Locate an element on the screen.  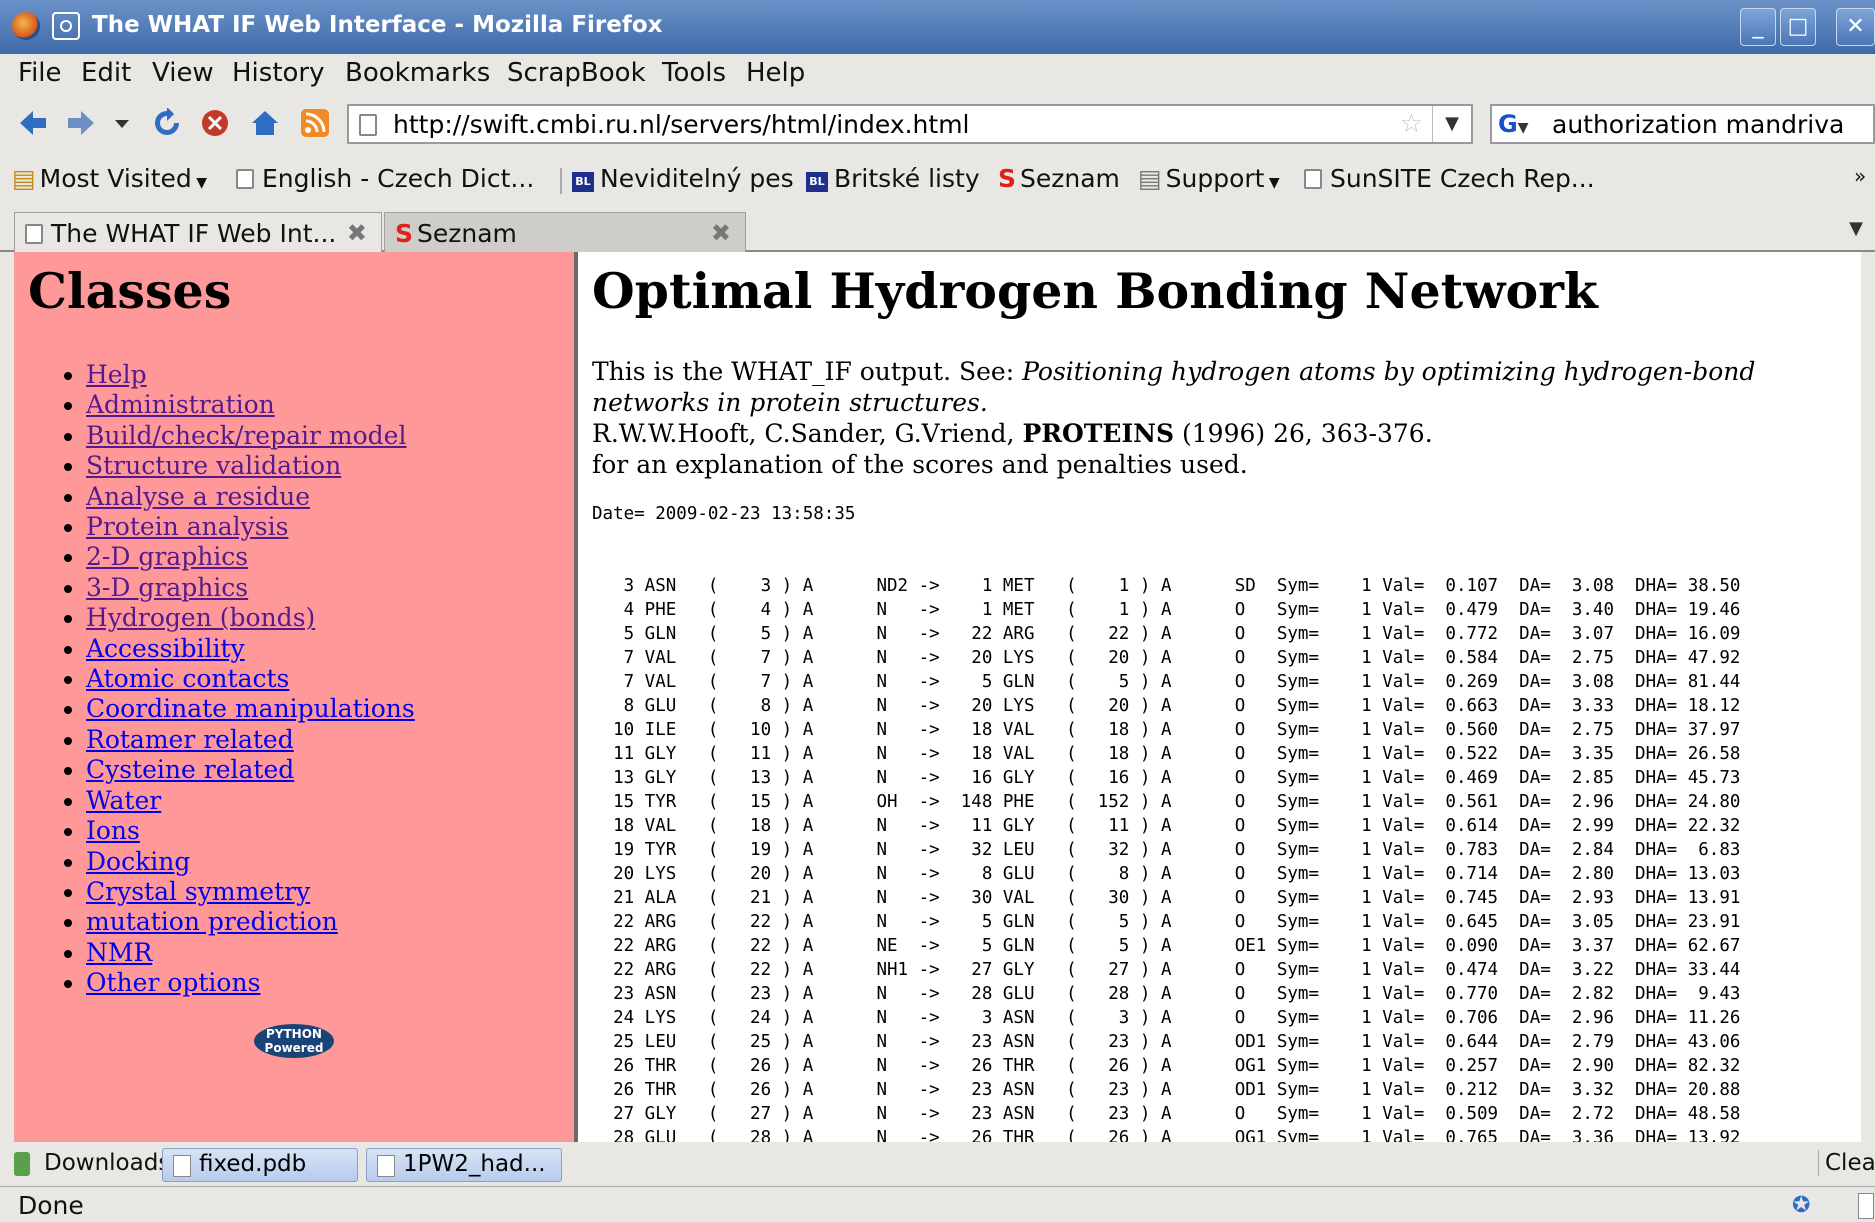
tab-what-if: The WHAT IF Web Int... ✖ is located at coordinates (198, 232).